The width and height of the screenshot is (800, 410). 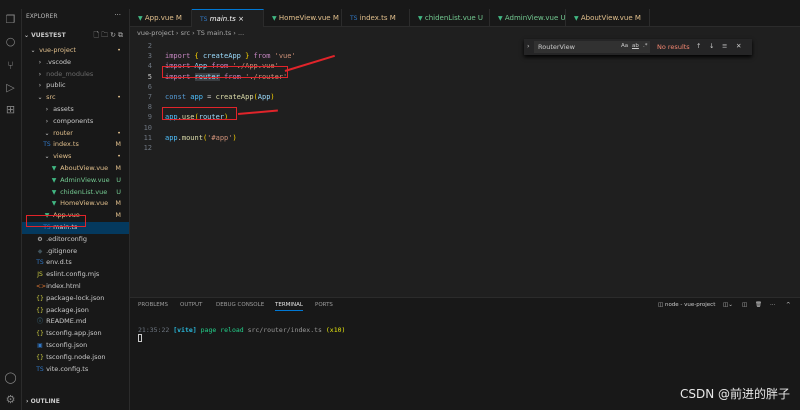 I want to click on tree-item: ◆ .gitignore, so click(x=75, y=252).